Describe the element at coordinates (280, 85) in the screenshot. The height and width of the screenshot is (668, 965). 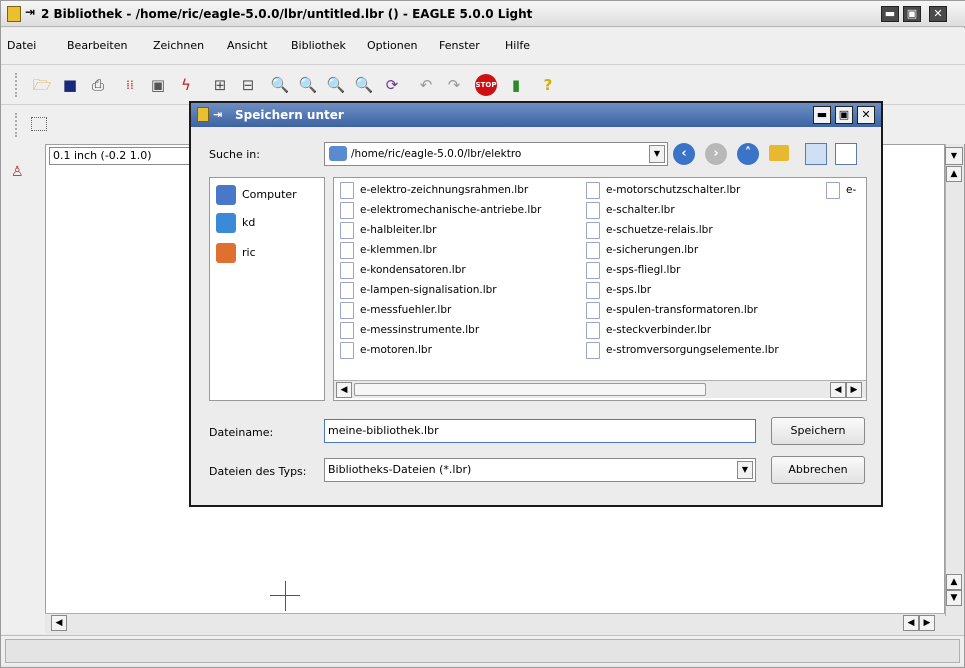
I see `zoom-fit-icon: 🔍` at that location.